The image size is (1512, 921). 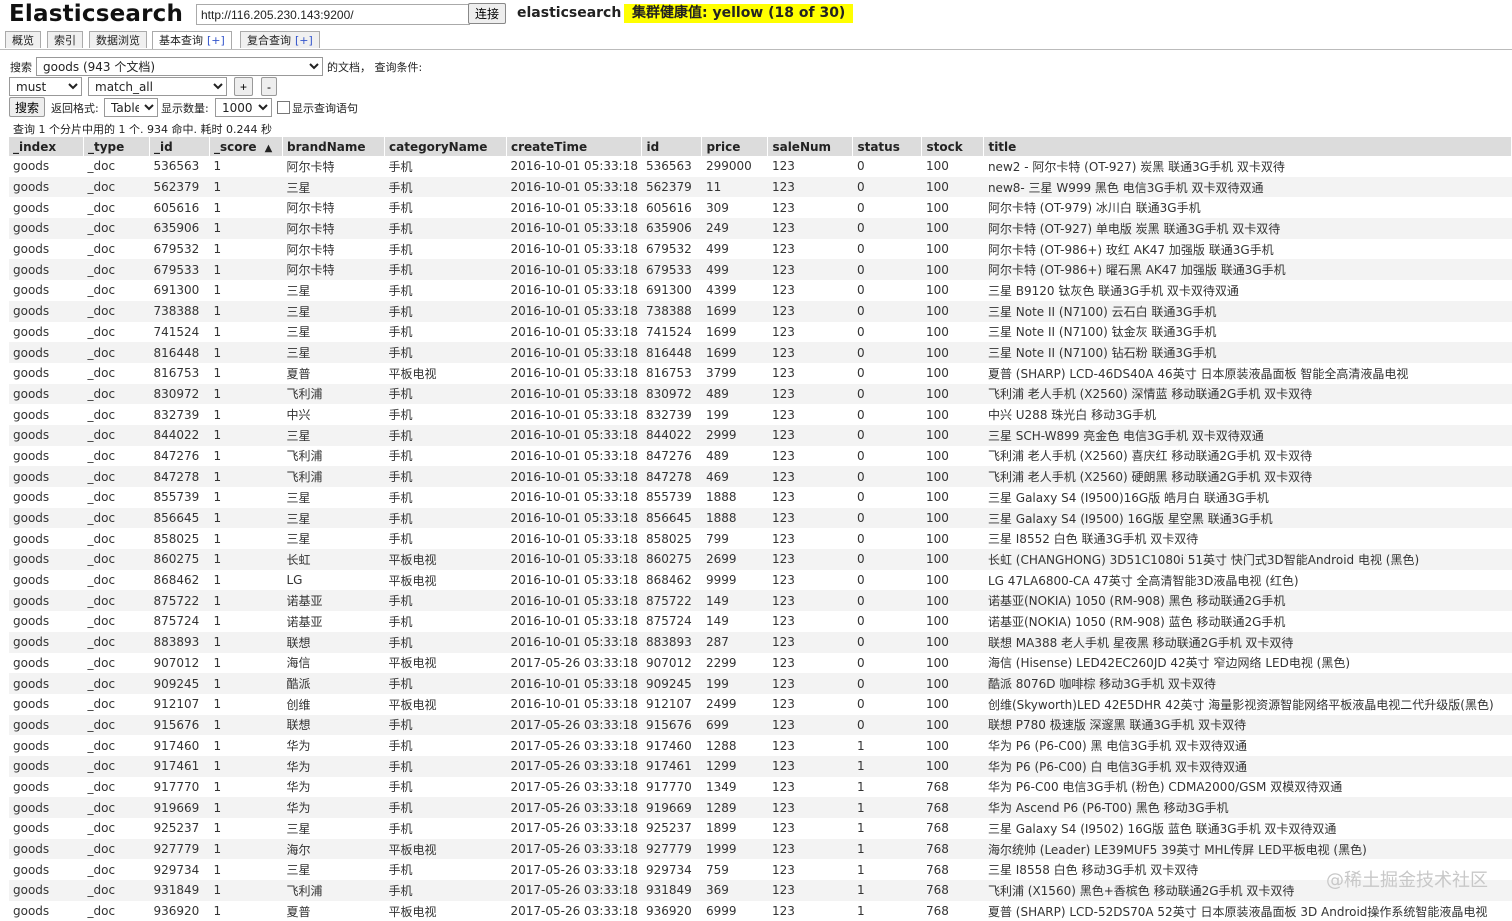 What do you see at coordinates (487, 13) in the screenshot?
I see `connect-button: 连接` at bounding box center [487, 13].